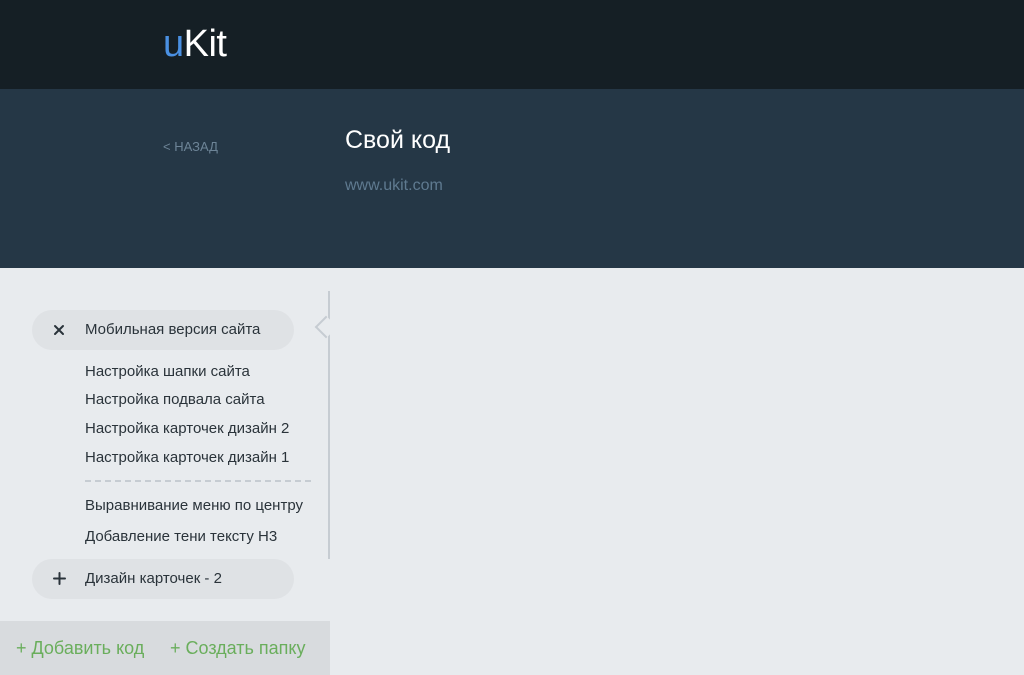 The image size is (1024, 675). I want to click on site-url: www.ukit.com, so click(394, 185).